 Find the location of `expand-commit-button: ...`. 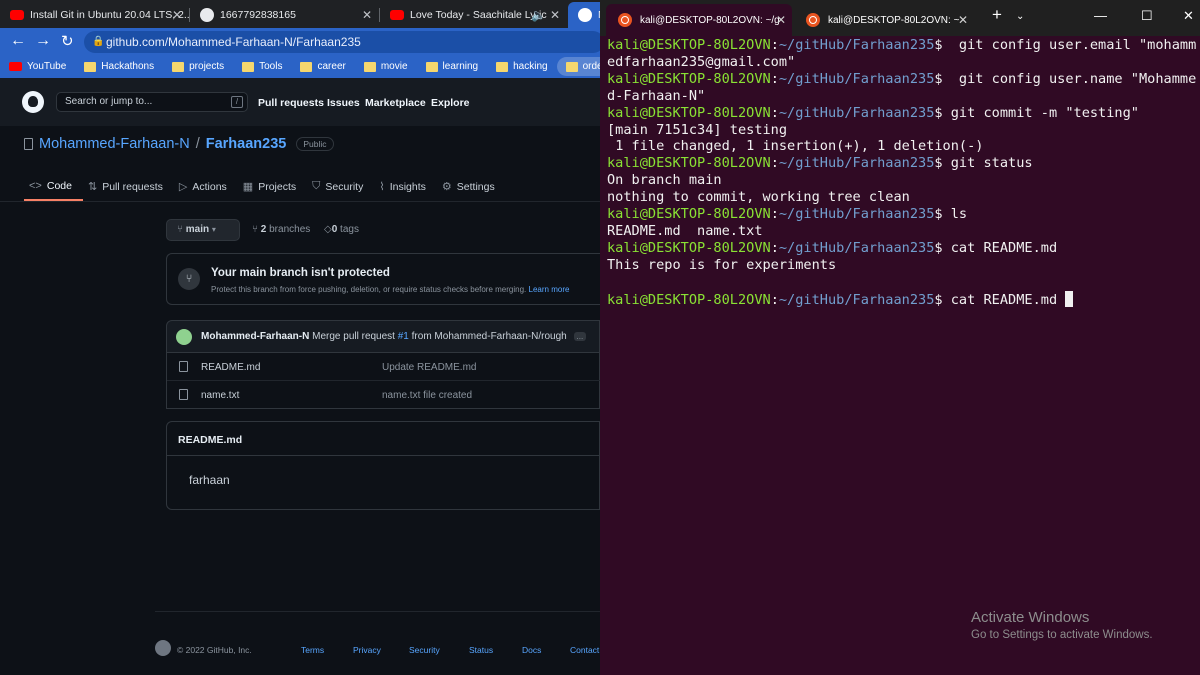

expand-commit-button: ... is located at coordinates (580, 336).